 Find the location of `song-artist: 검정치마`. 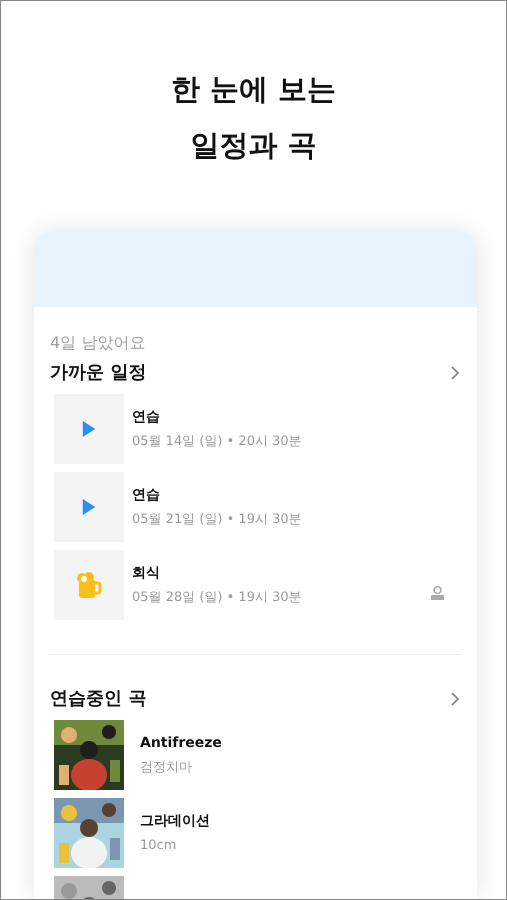

song-artist: 검정치마 is located at coordinates (166, 767).